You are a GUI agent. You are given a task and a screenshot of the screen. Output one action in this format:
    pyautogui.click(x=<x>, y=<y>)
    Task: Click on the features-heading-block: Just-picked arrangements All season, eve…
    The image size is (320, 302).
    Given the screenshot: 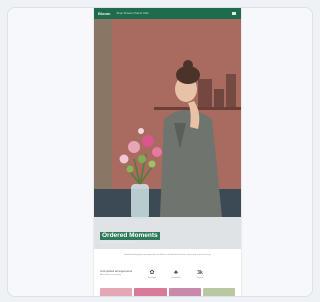 What is the action you would take?
    pyautogui.click(x=120, y=273)
    